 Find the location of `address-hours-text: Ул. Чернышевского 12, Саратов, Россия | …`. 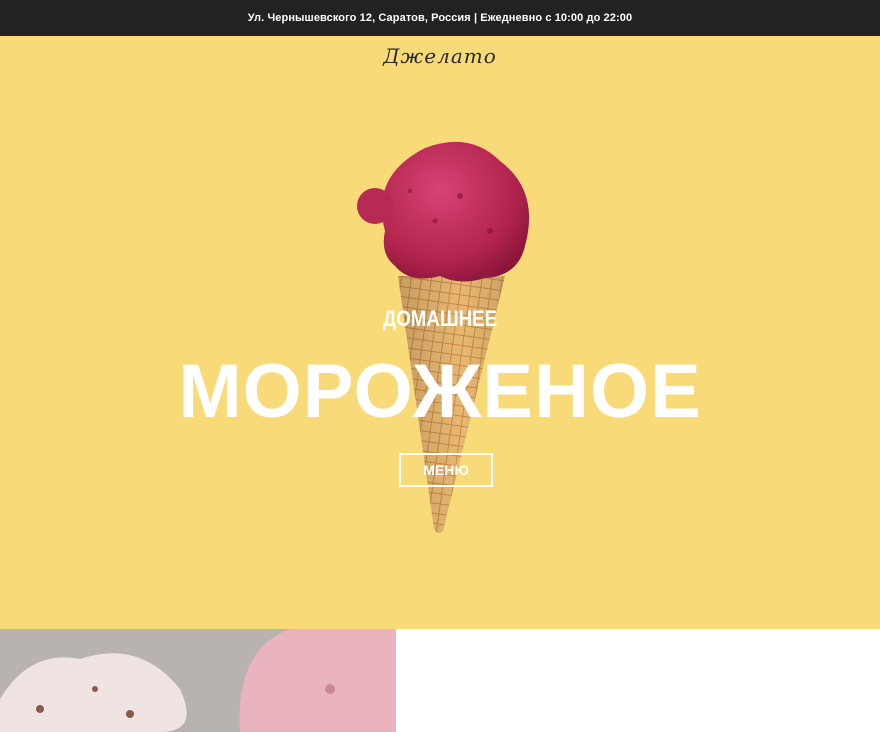

address-hours-text: Ул. Чернышевского 12, Саратов, Россия | … is located at coordinates (440, 18).